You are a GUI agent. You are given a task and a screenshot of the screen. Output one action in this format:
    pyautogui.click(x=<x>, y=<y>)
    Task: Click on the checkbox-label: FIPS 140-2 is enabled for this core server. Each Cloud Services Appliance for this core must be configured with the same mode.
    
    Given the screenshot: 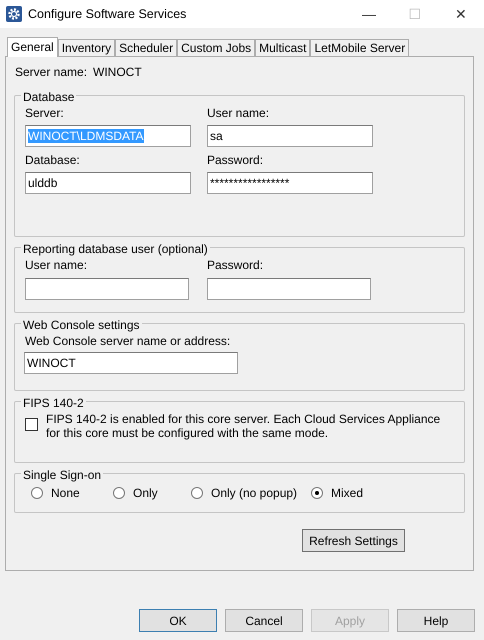 What is the action you would take?
    pyautogui.click(x=244, y=426)
    